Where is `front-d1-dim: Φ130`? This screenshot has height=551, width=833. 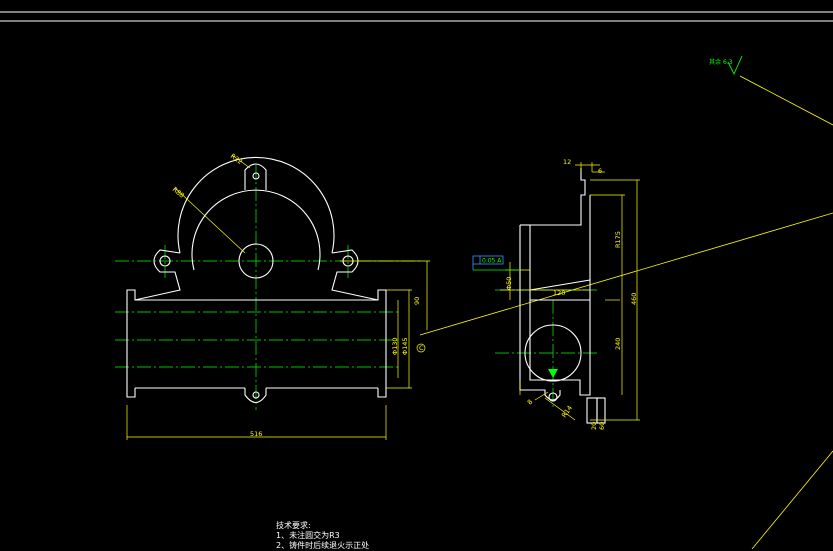
front-d1-dim: Φ130 is located at coordinates (395, 346).